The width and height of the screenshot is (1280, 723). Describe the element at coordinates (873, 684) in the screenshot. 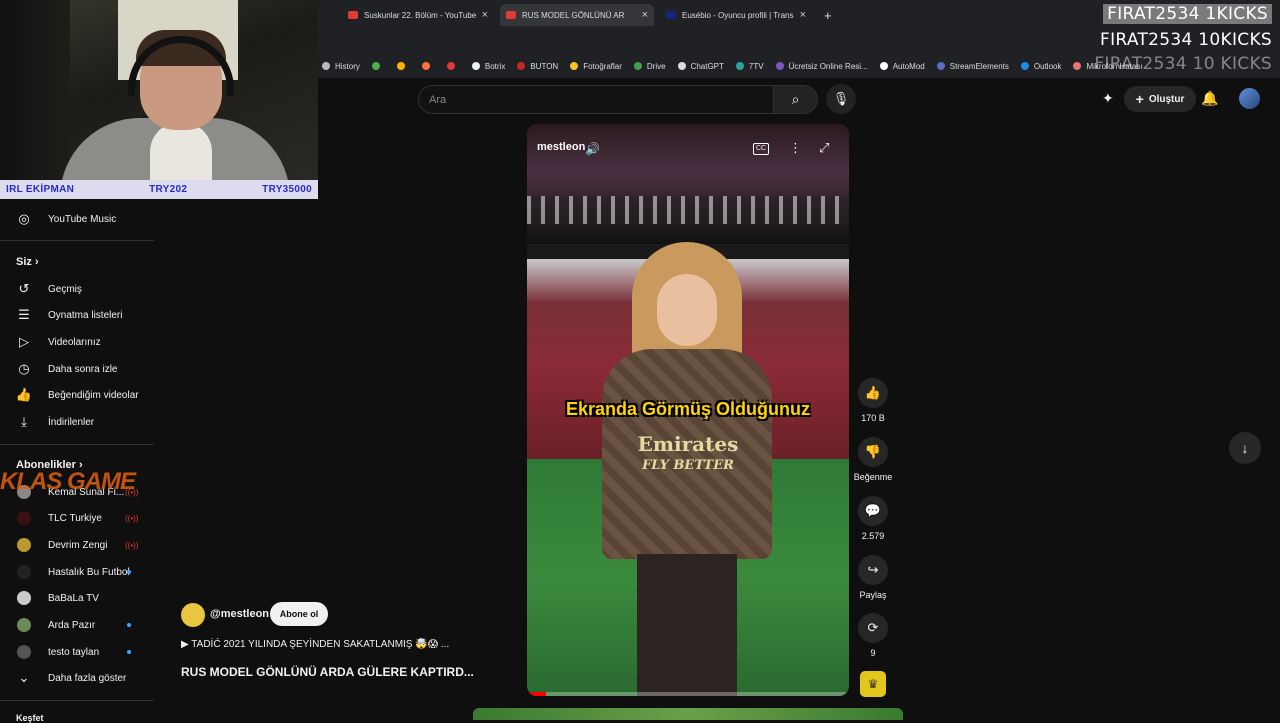

I see `sound-thumbnail: ♛` at that location.